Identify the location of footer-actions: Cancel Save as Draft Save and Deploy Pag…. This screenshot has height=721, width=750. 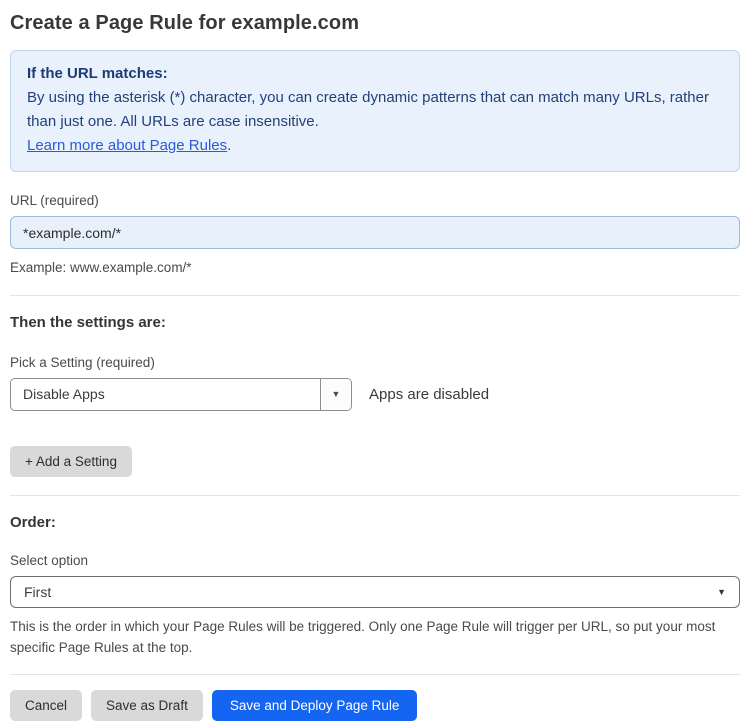
(375, 705).